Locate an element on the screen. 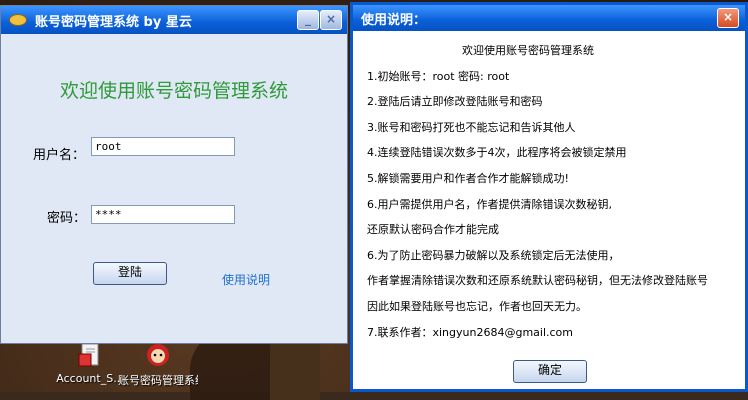  help-line: 1.初始账号：root 密码: root is located at coordinates (438, 76).